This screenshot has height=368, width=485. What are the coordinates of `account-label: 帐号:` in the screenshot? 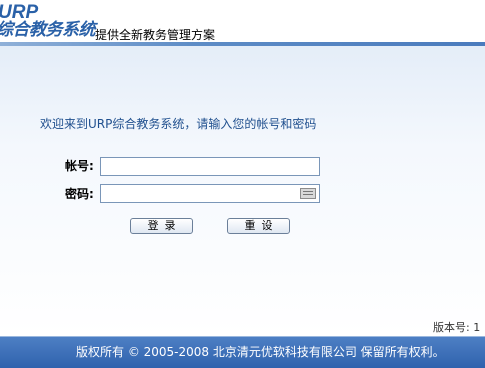 It's located at (79, 166).